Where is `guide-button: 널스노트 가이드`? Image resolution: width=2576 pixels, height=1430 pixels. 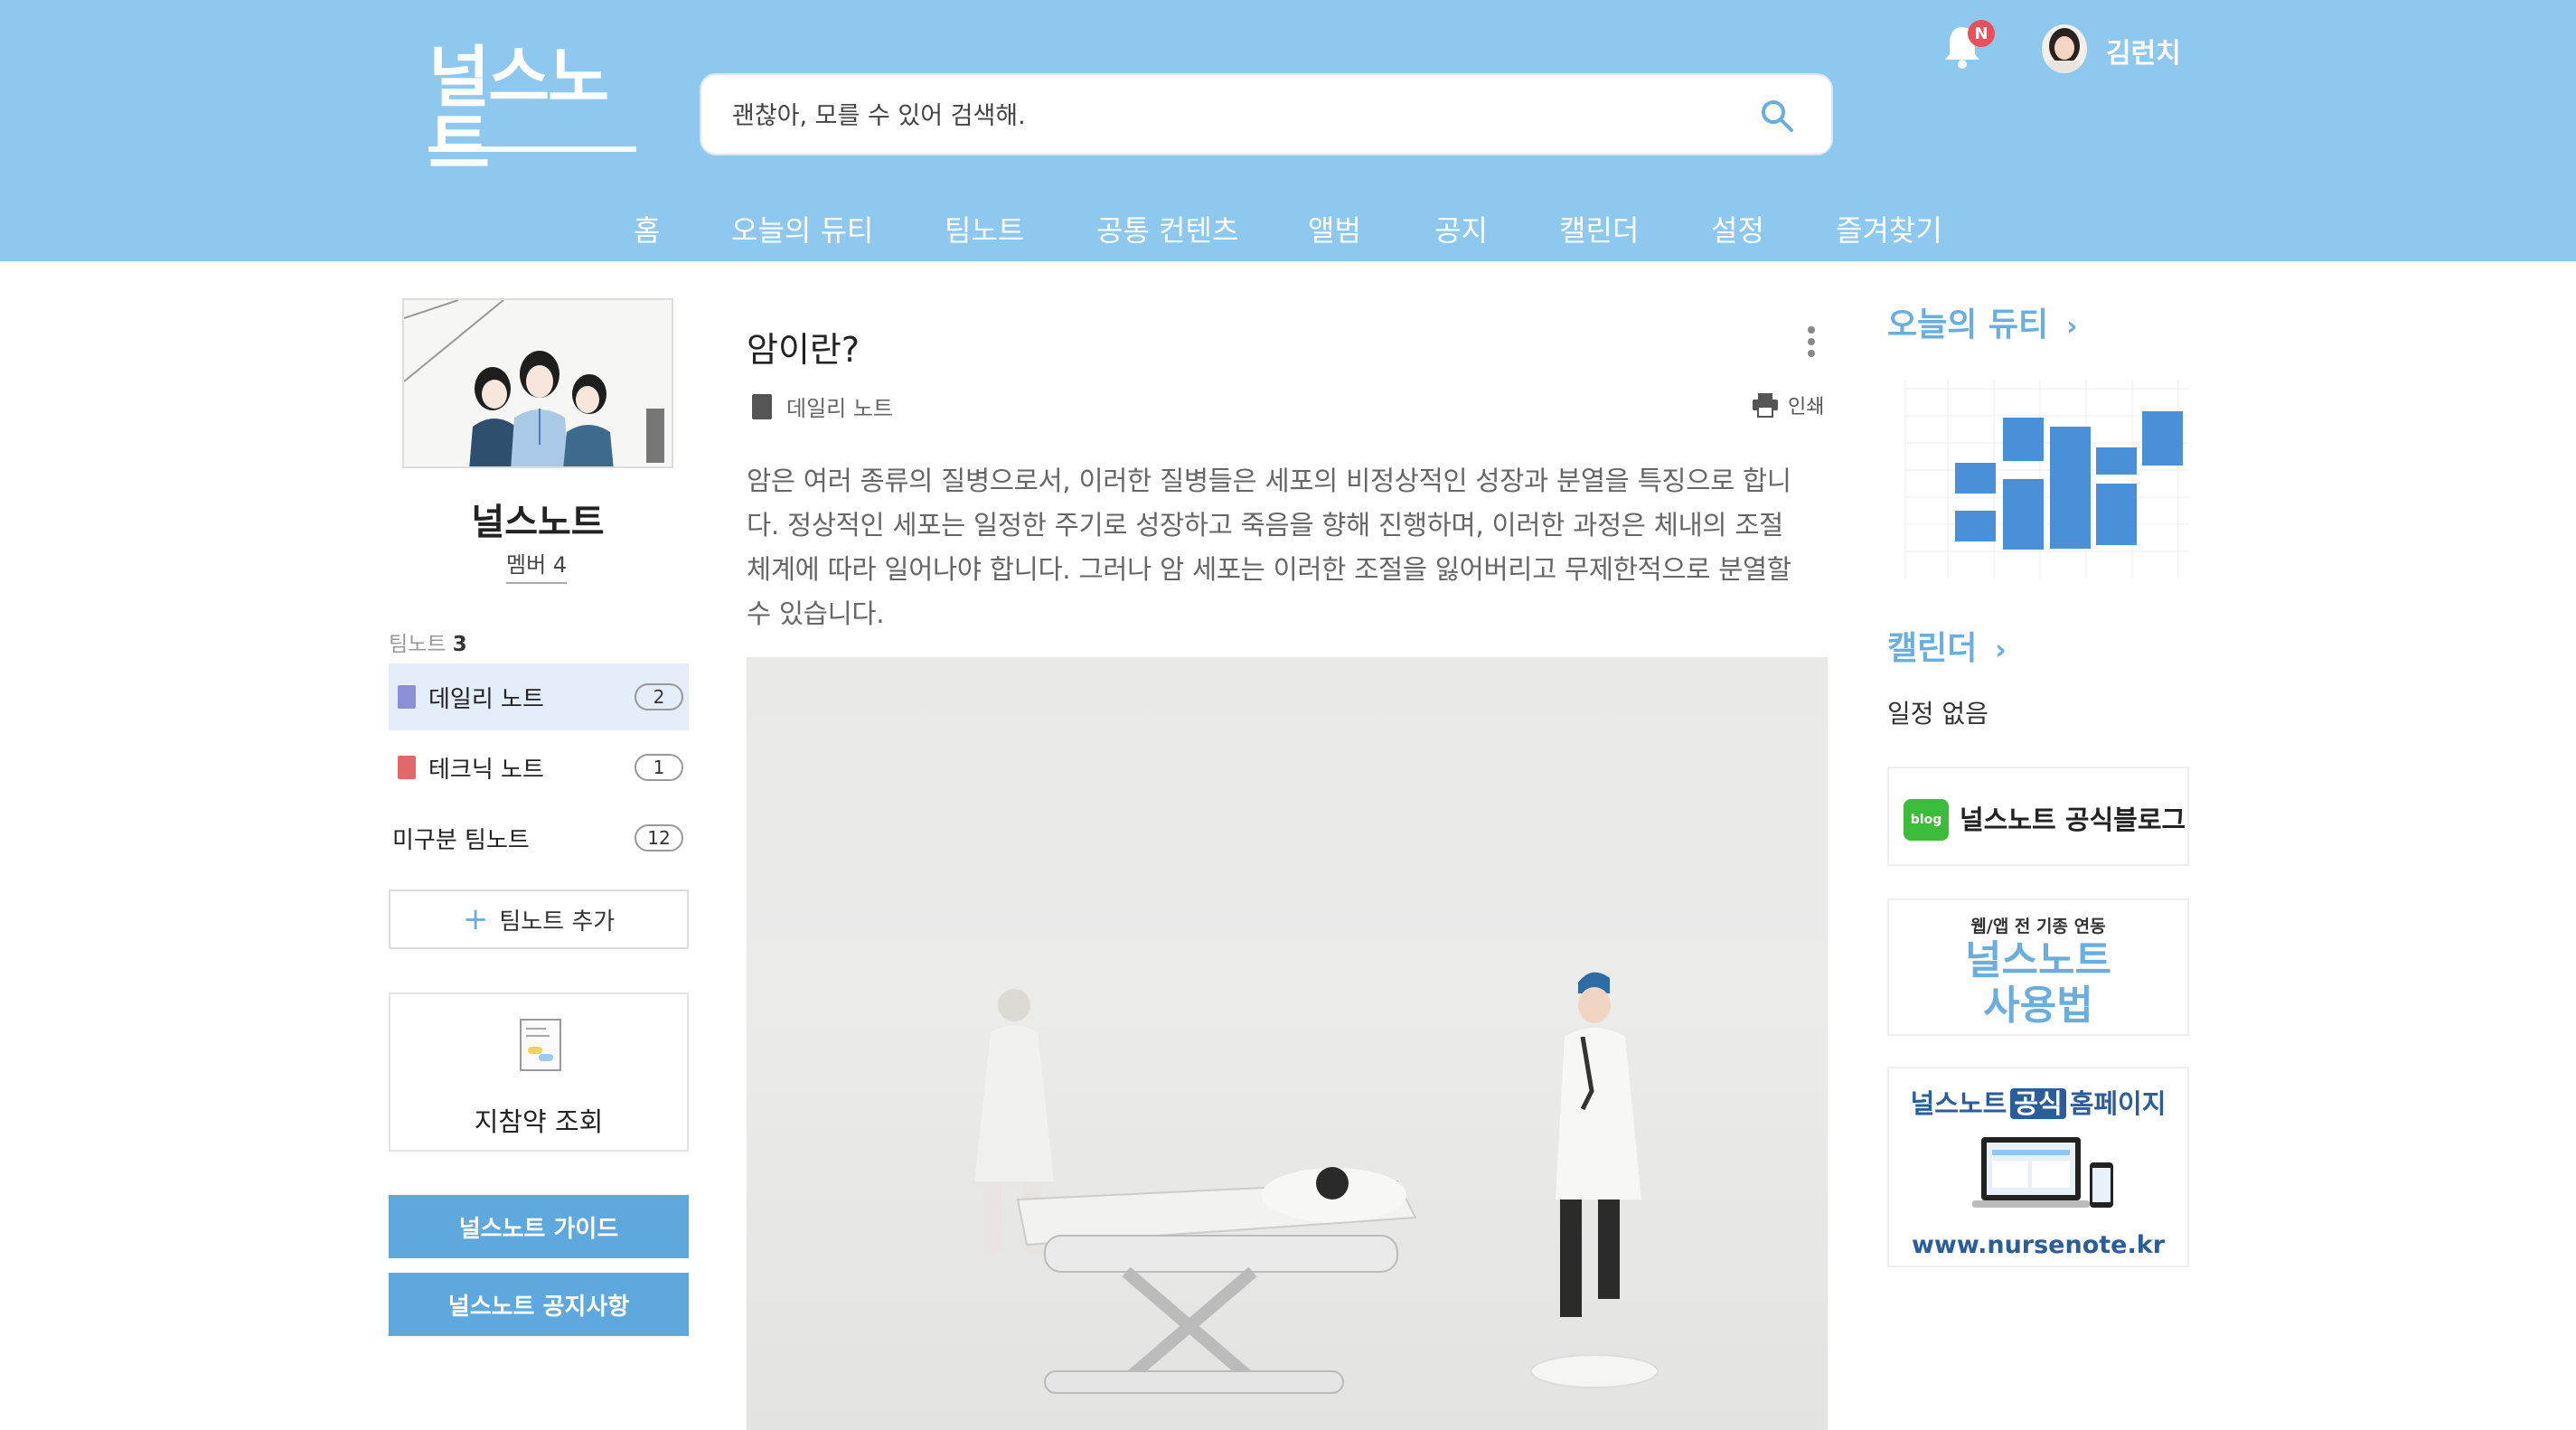
guide-button: 널스노트 가이드 is located at coordinates (539, 1226).